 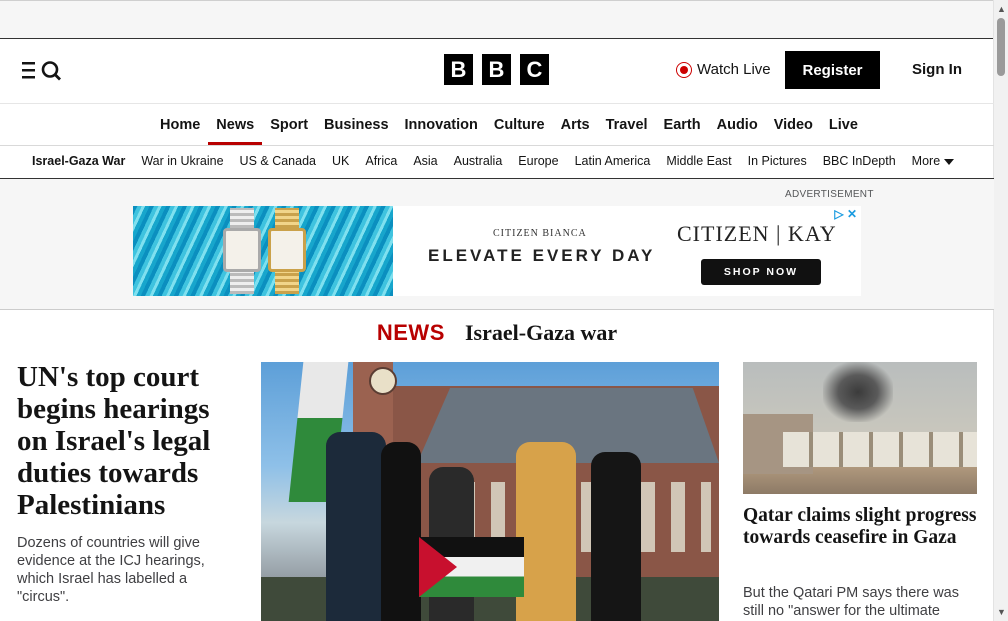 What do you see at coordinates (289, 124) in the screenshot?
I see `nav-item-sport: Sport` at bounding box center [289, 124].